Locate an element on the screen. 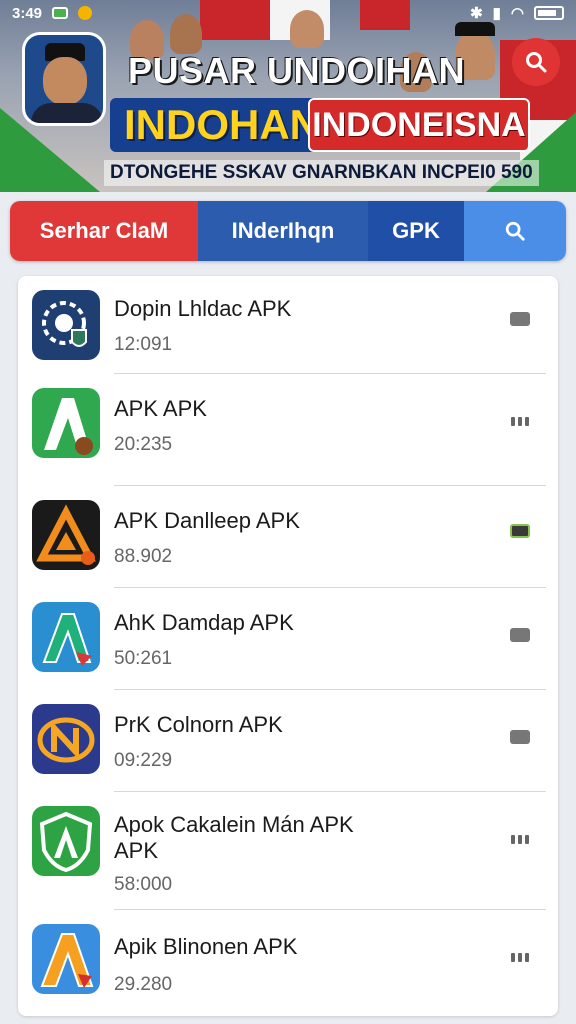 This screenshot has height=1024, width=576. list-item: Apok Cakalein Mán APK APK 58:000 is located at coordinates (288, 851).